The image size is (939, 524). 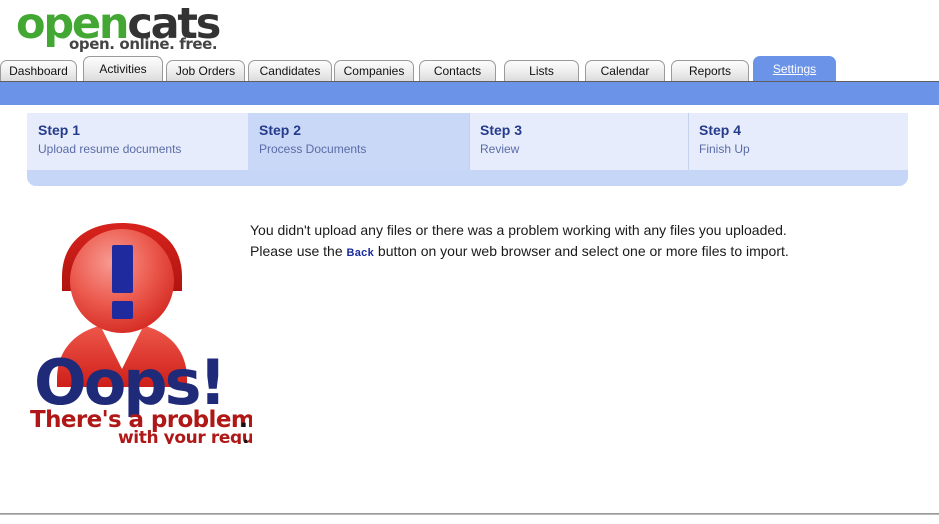 I want to click on tab-reports: Reports, so click(x=710, y=70).